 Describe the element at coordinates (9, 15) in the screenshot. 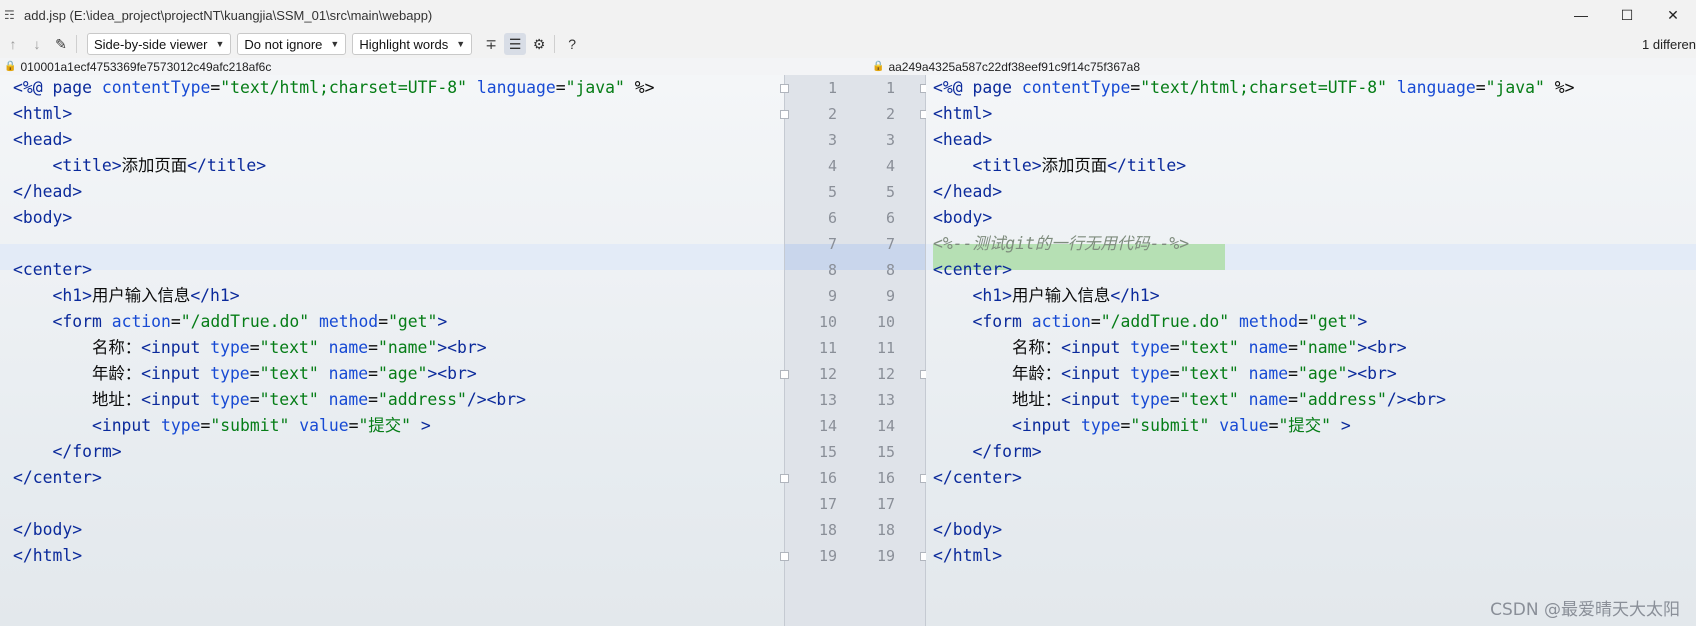

I see `diff-app-icon: ☶` at that location.